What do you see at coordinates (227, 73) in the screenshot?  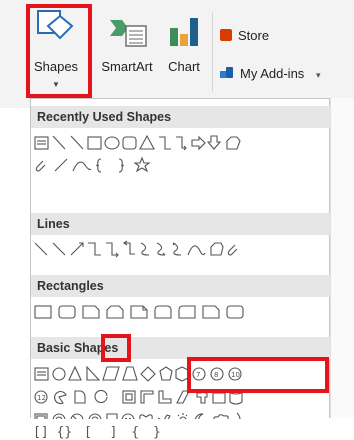 I see `addins-icon` at bounding box center [227, 73].